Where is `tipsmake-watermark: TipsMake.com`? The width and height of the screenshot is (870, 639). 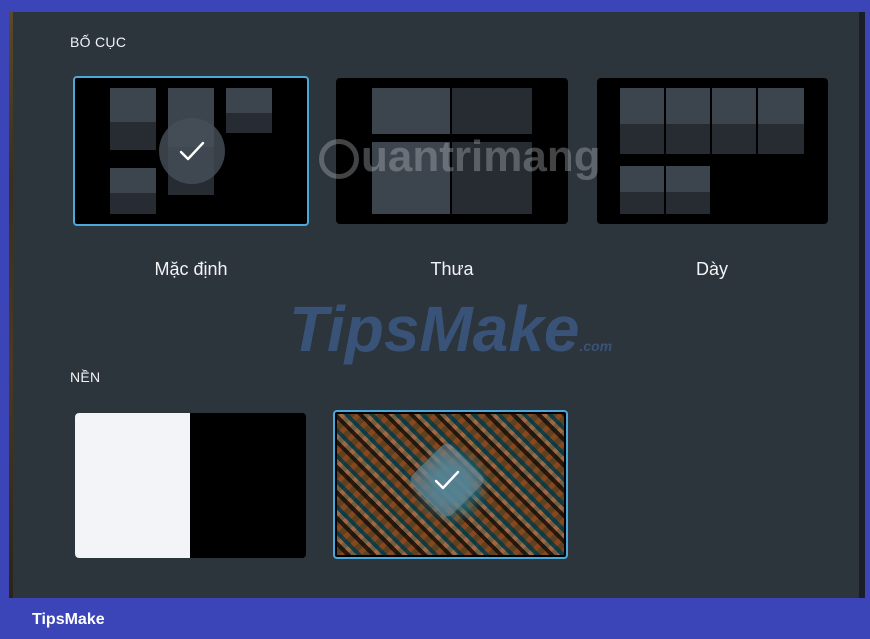 tipsmake-watermark: TipsMake.com is located at coordinates (450, 329).